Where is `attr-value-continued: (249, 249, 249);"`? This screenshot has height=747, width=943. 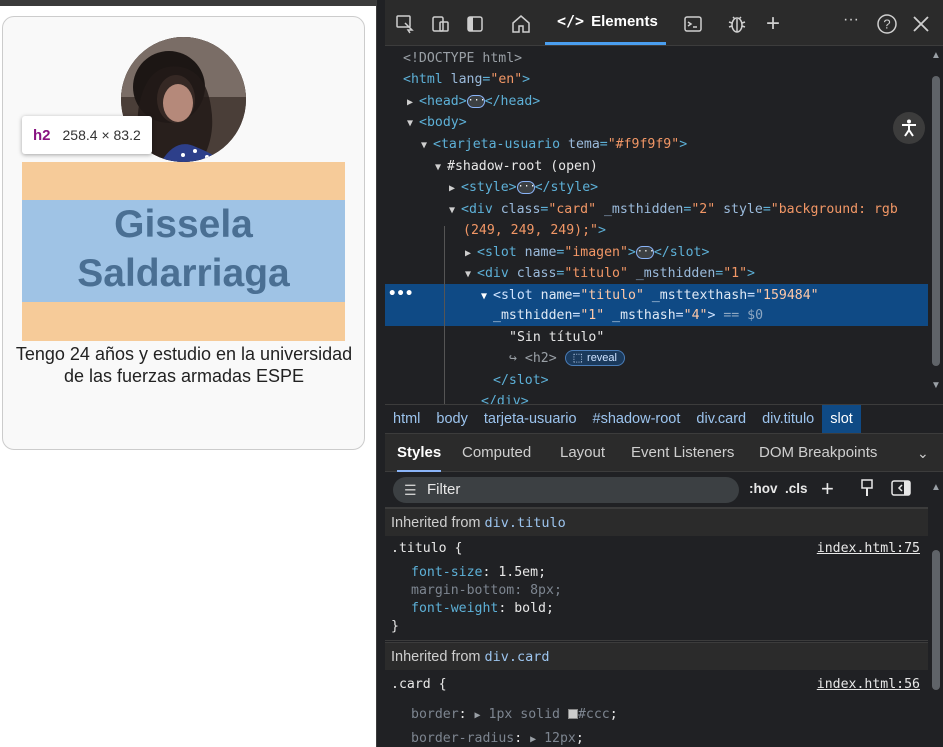
attr-value-continued: (249, 249, 249);" is located at coordinates (530, 230).